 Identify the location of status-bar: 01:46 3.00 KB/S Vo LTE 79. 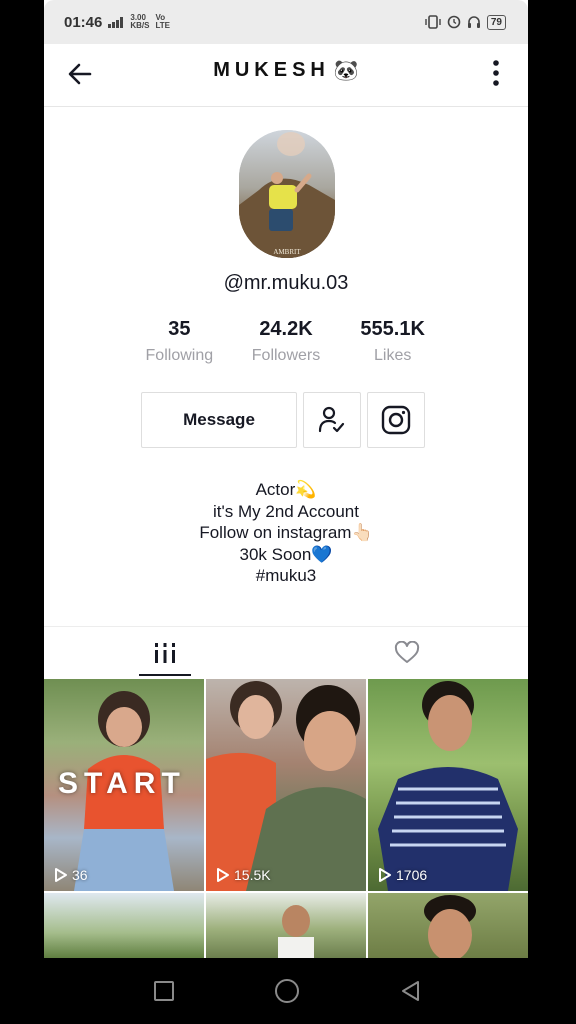
(286, 22).